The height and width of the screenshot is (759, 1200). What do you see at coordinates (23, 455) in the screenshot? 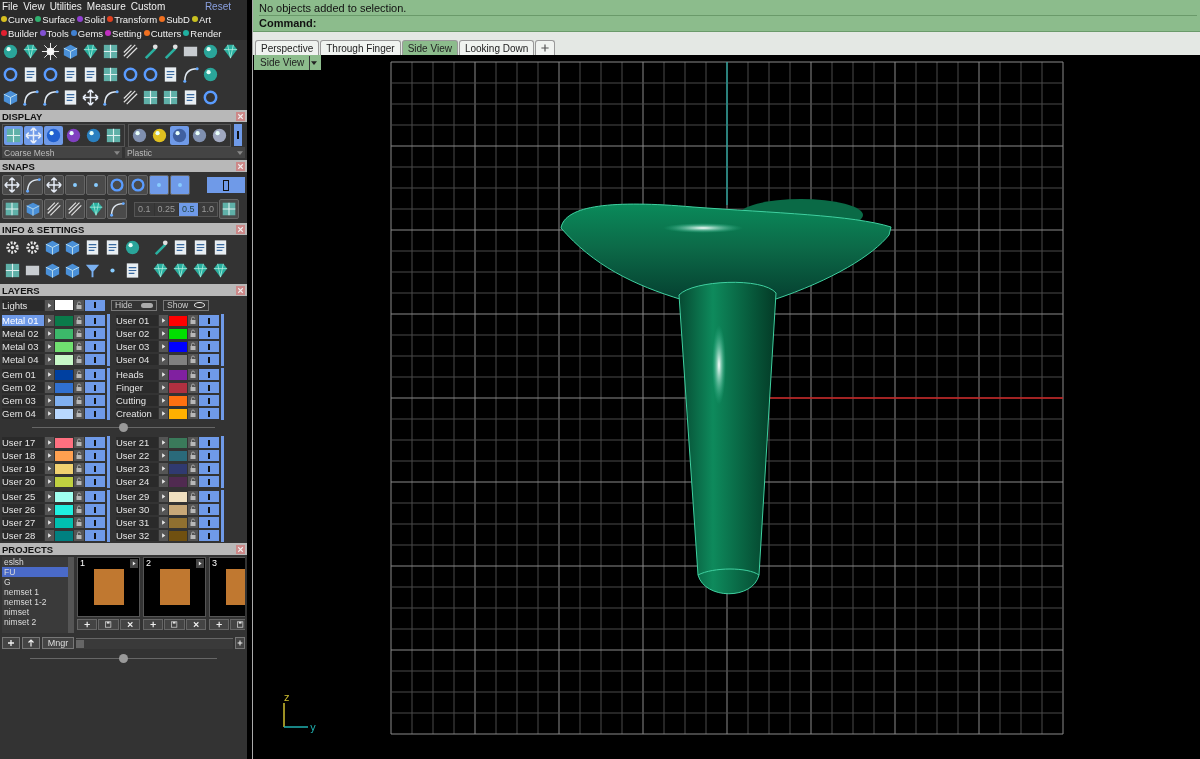
I see `layer-name: User 18` at bounding box center [23, 455].